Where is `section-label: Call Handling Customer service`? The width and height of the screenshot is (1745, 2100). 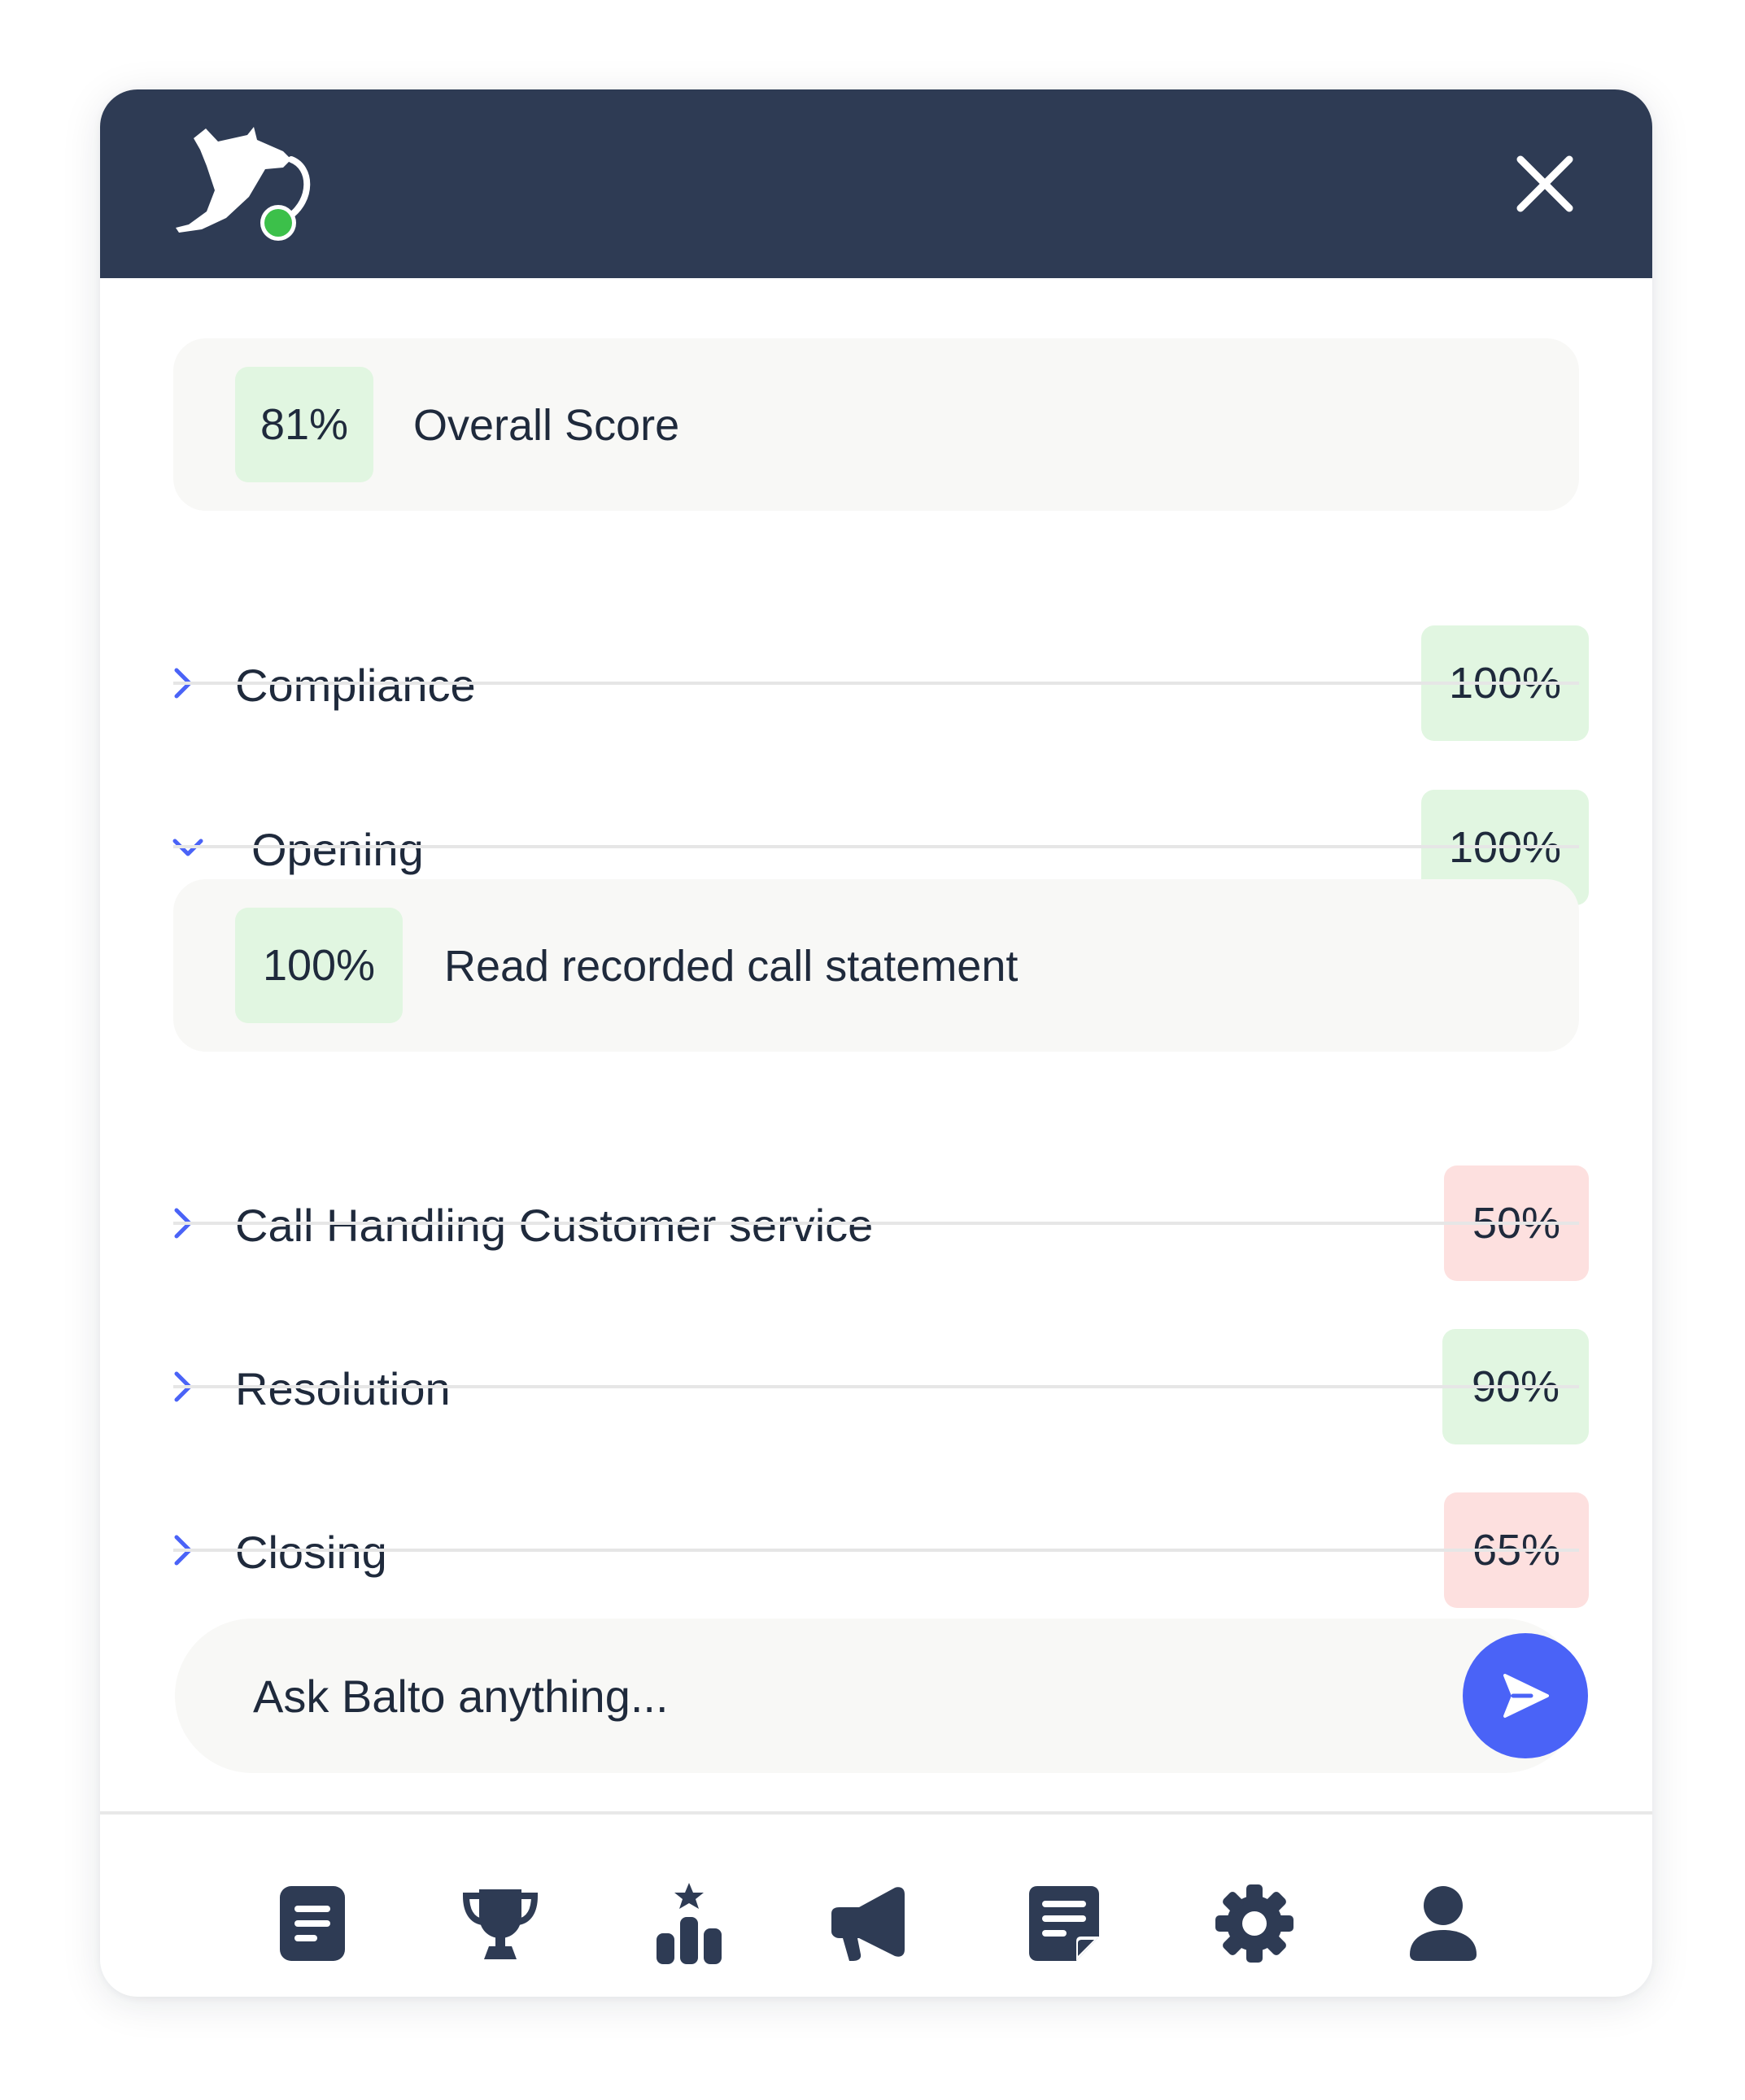 section-label: Call Handling Customer service is located at coordinates (554, 1225).